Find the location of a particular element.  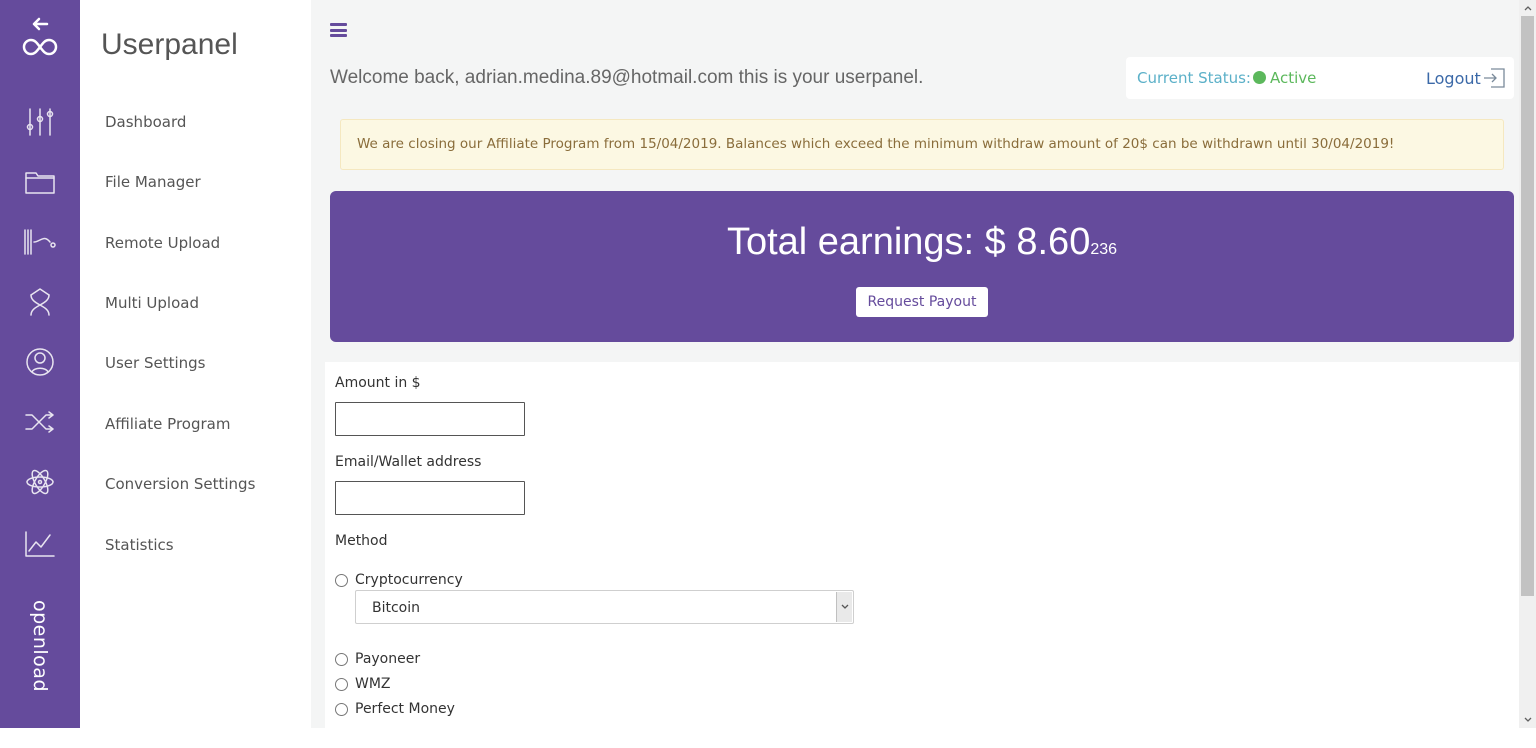

method-option-label: WMZ is located at coordinates (373, 684).